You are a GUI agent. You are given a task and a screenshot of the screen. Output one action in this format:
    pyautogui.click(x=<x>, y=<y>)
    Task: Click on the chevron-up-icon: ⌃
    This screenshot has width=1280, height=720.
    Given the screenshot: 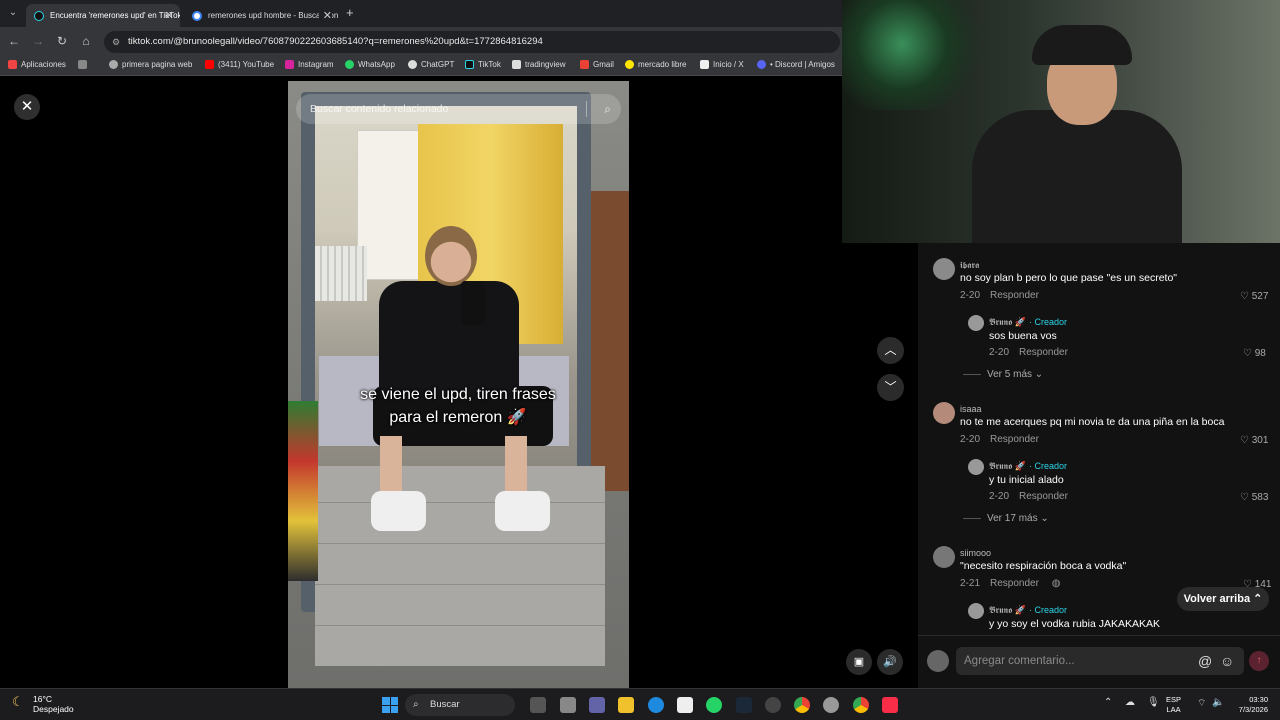 What is the action you would take?
    pyautogui.click(x=1108, y=702)
    